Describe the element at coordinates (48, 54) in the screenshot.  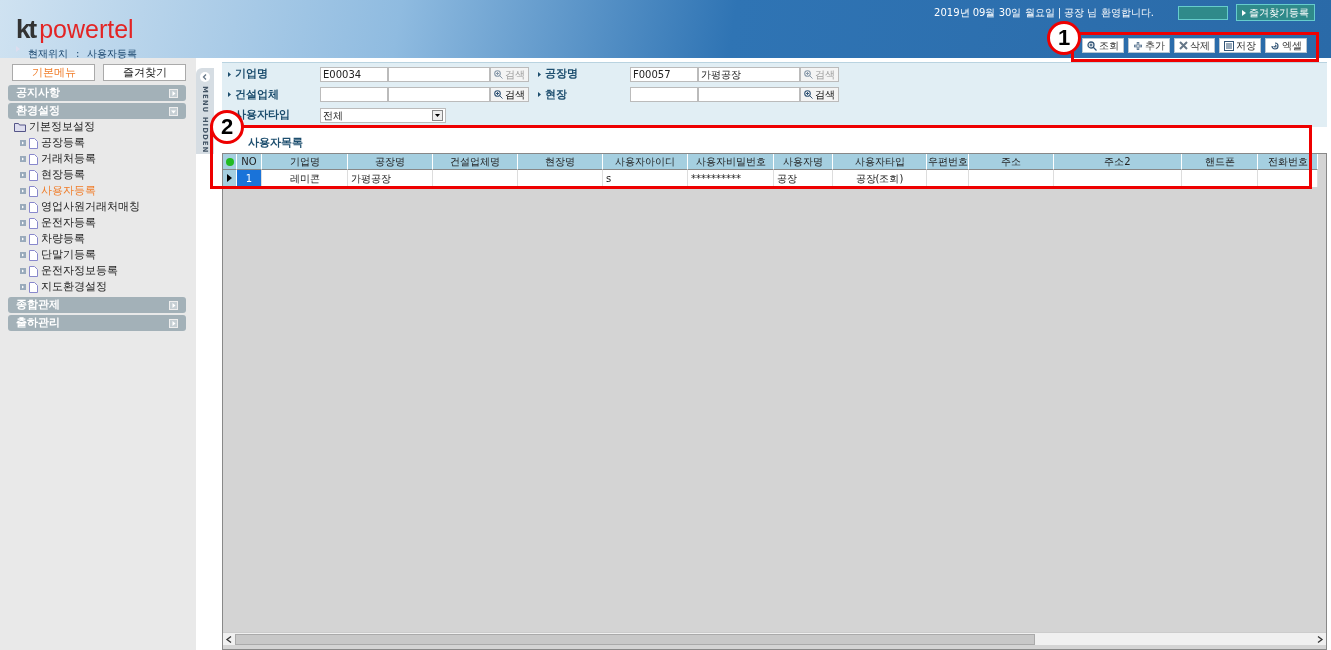
I see `location-label: 현재위치` at that location.